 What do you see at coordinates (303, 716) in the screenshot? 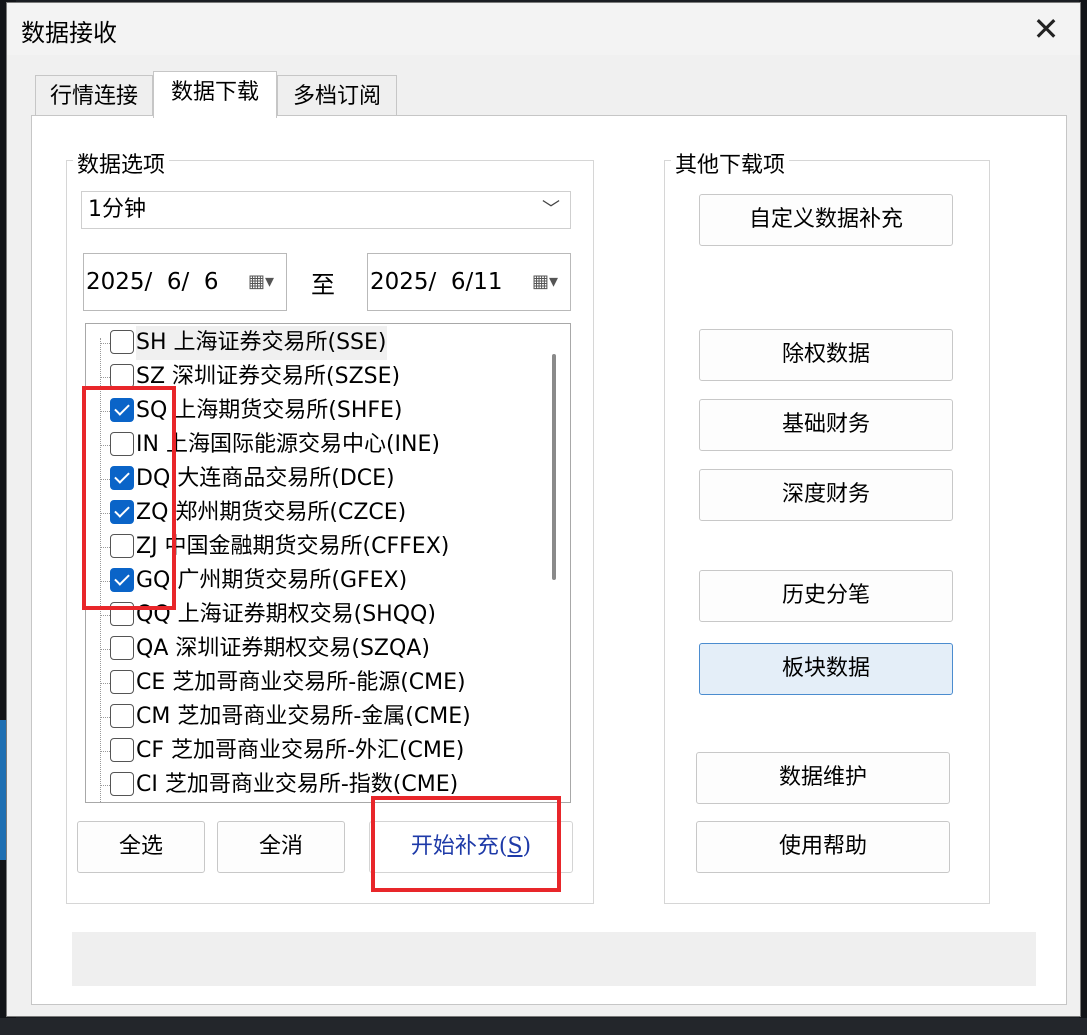
I see `exchange-label: CM 芝加哥商业交易所-金属(CME)` at bounding box center [303, 716].